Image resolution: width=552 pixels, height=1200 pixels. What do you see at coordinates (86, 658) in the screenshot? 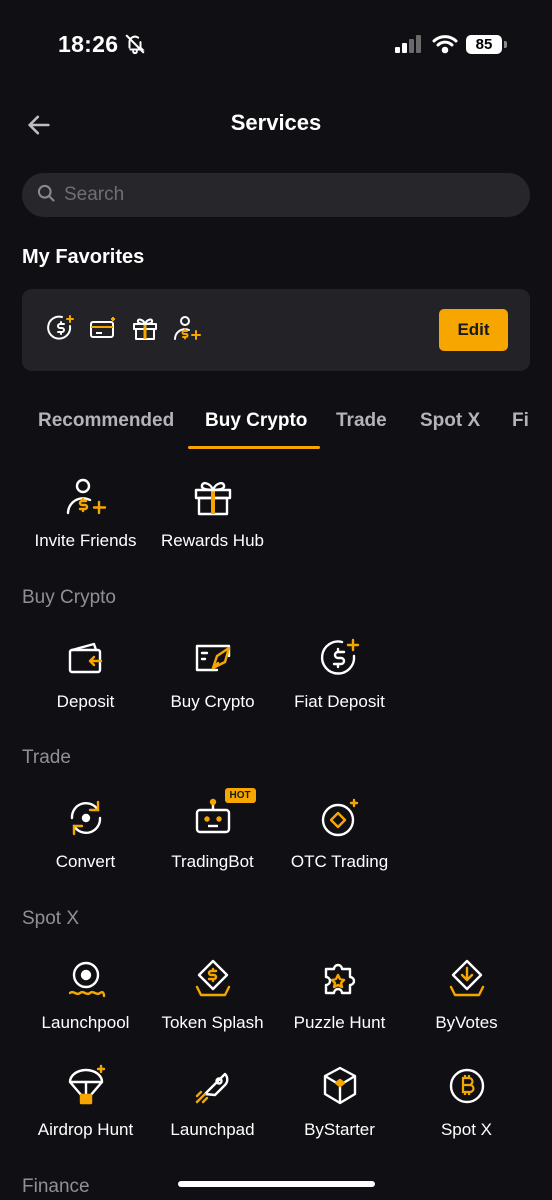
I see `wallet-deposit-icon` at bounding box center [86, 658].